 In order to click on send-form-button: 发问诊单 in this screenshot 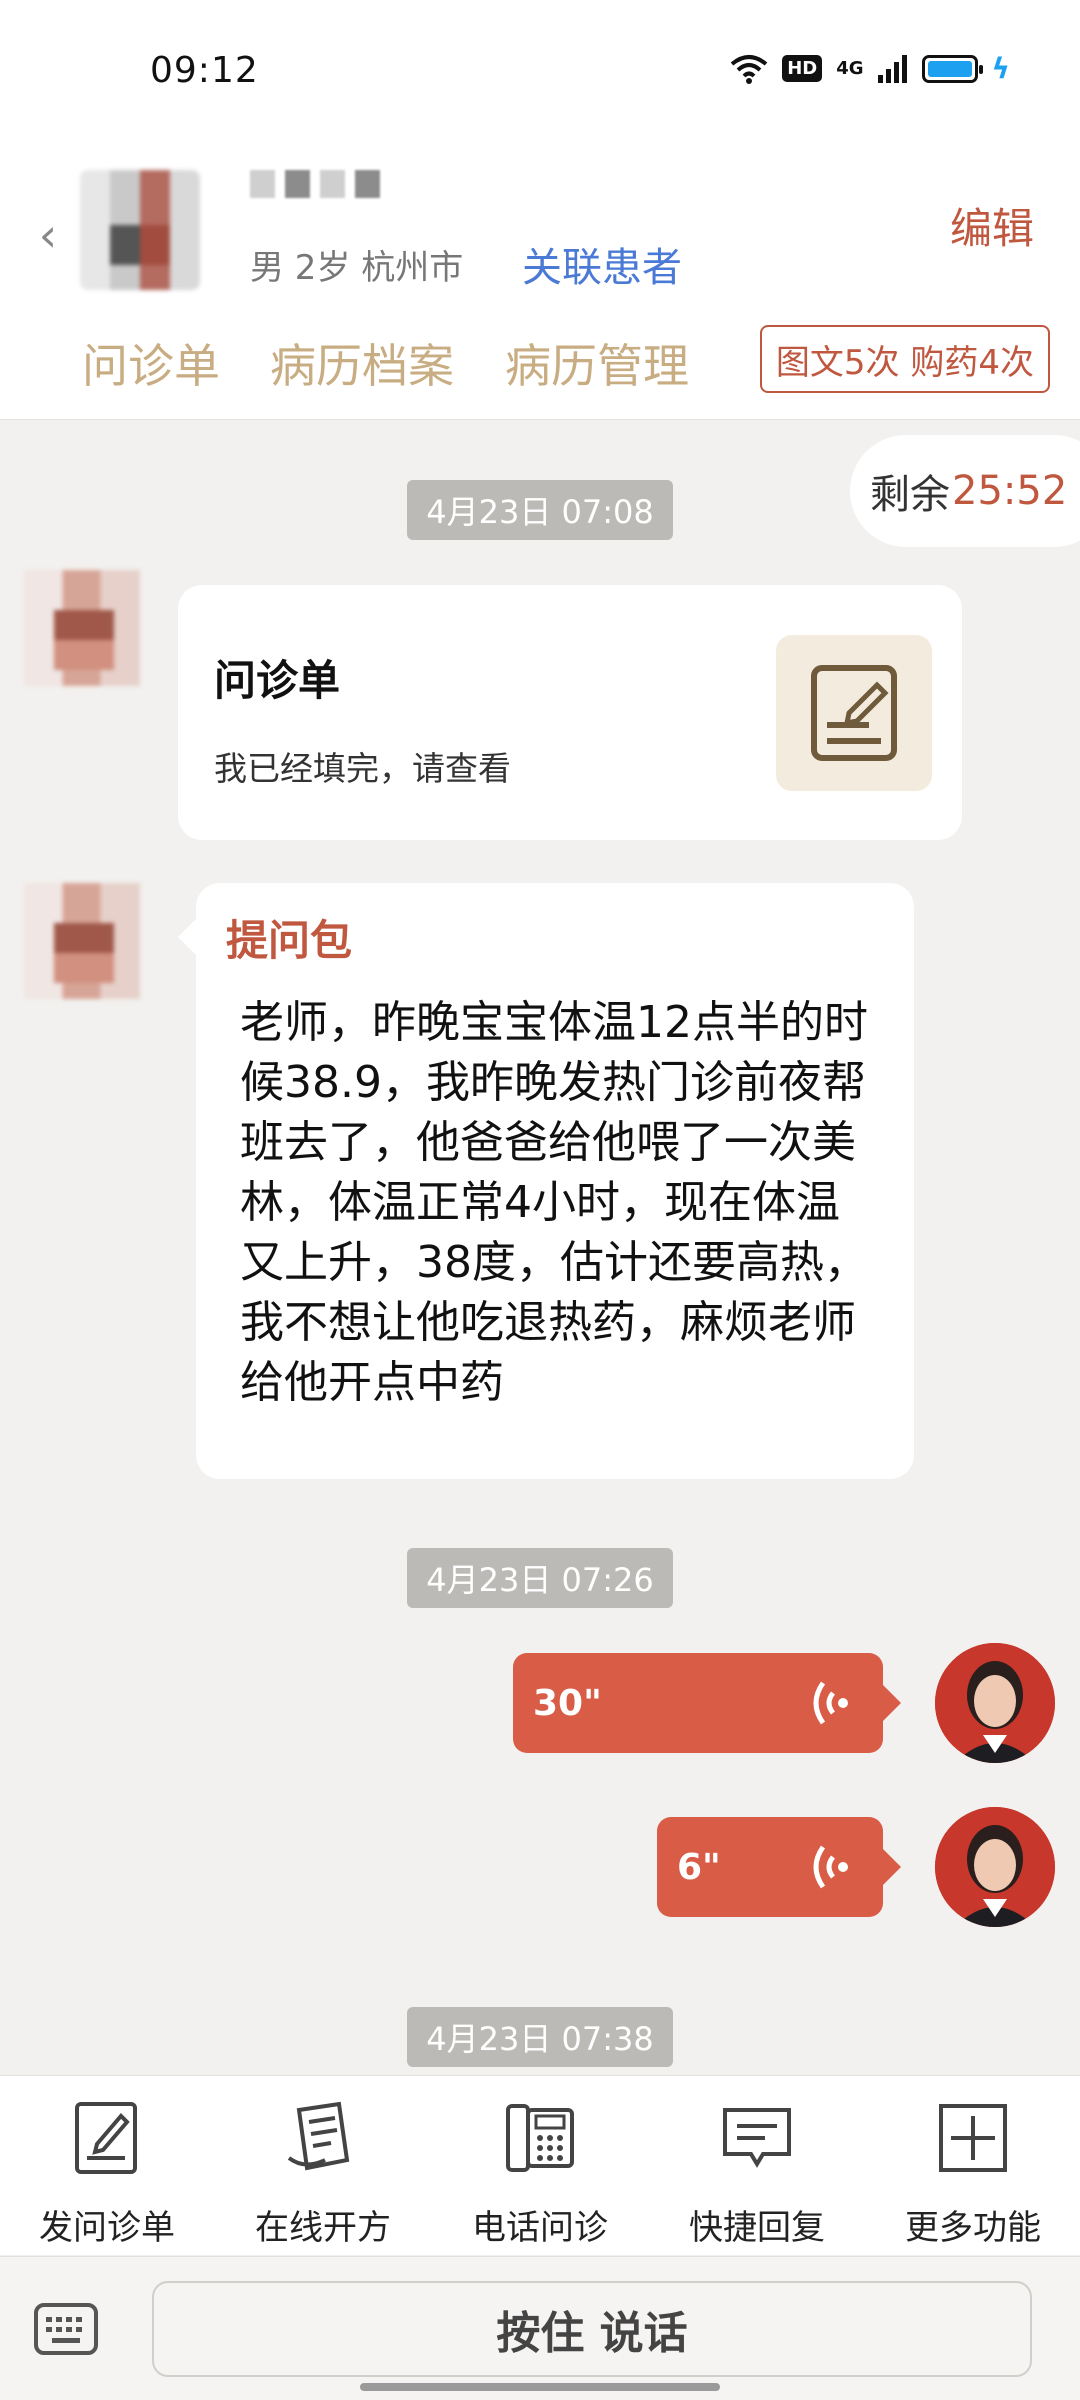, I will do `click(107, 2174)`.